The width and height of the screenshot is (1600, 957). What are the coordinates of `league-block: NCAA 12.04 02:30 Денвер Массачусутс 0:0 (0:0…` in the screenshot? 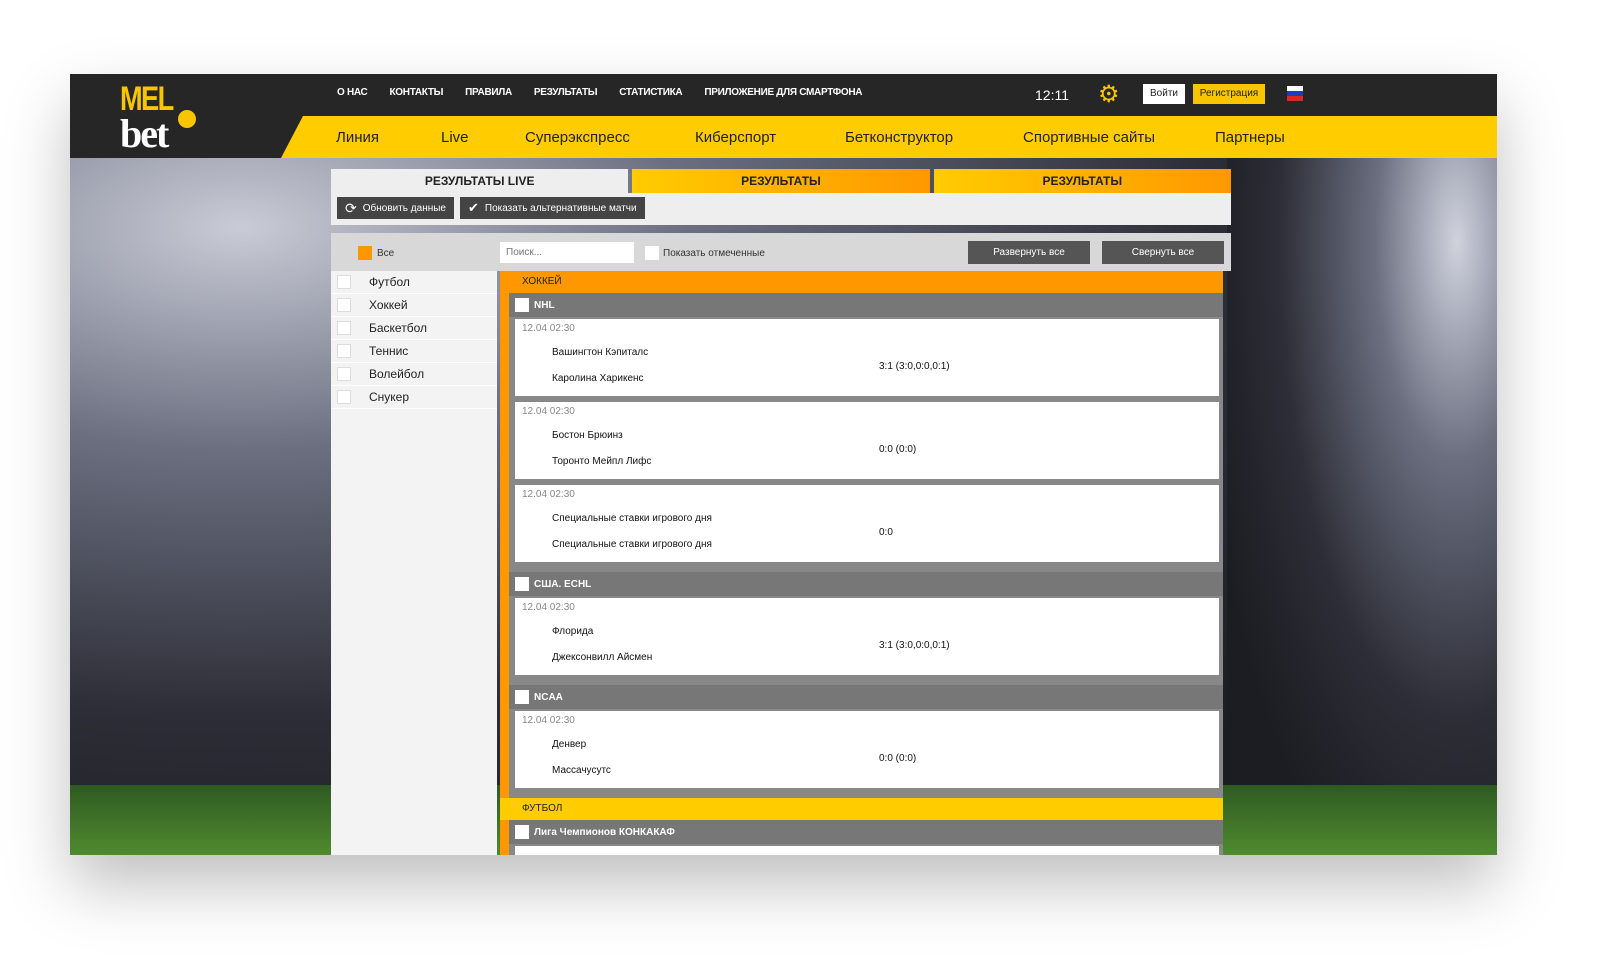 It's located at (866, 741).